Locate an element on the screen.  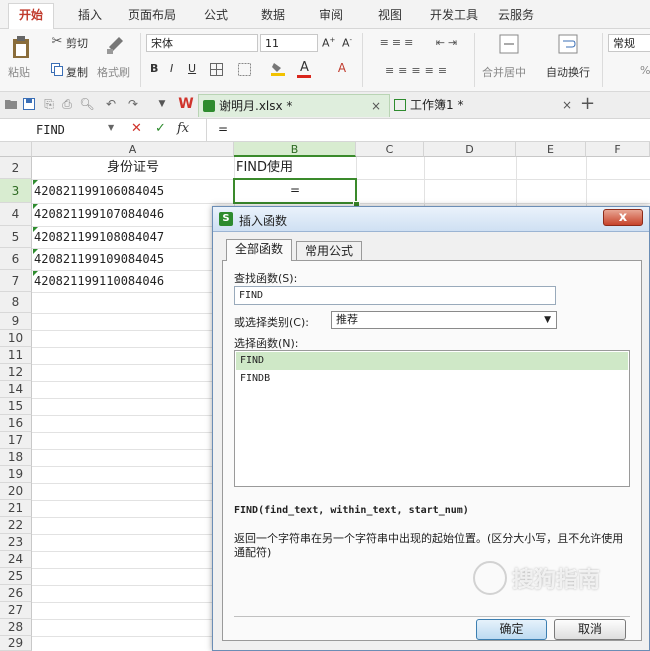
function-item-find: FIND is located at coordinates (432, 361).